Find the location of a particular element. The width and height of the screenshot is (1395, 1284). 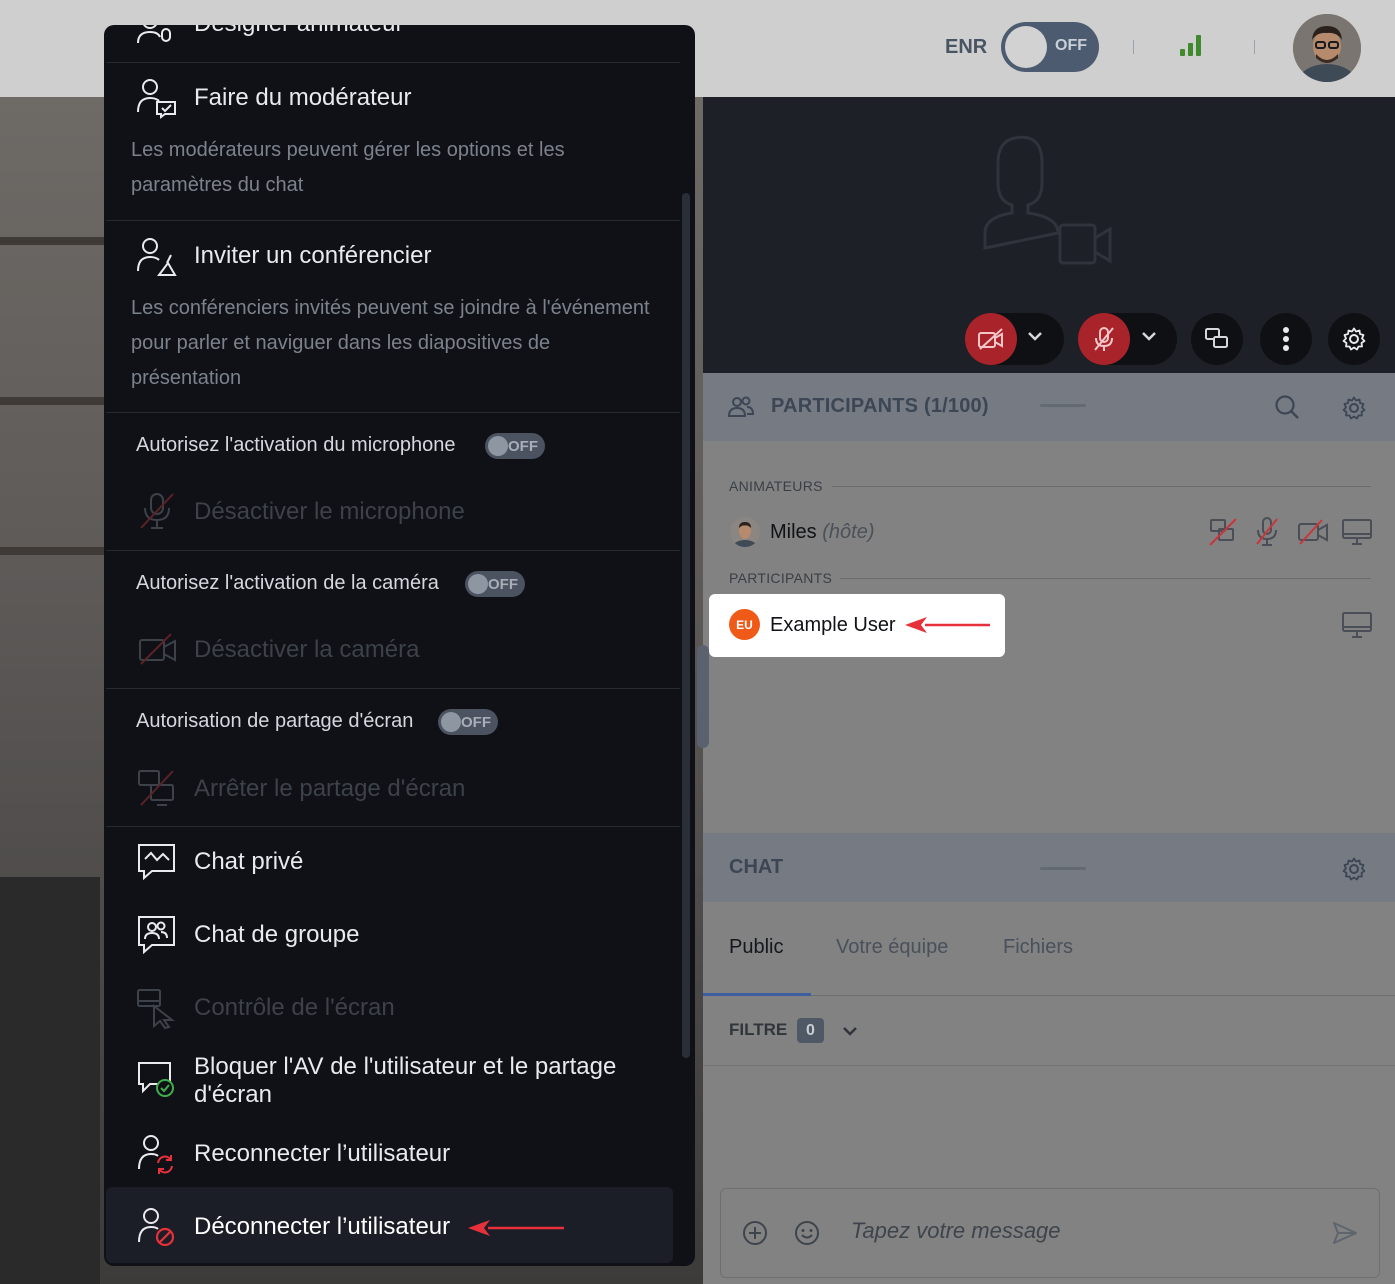

participants-title: PARTICIPANTS (1/100) is located at coordinates (880, 406).